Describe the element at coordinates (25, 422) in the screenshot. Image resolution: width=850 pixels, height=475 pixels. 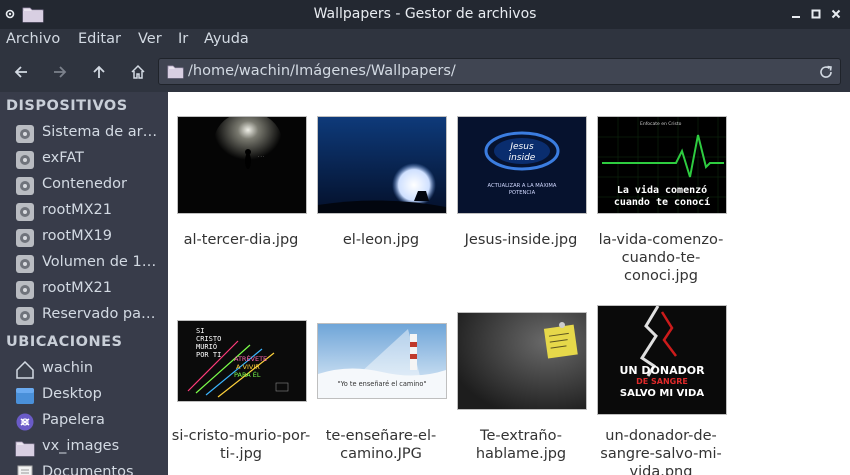
I see `trash-icon` at that location.